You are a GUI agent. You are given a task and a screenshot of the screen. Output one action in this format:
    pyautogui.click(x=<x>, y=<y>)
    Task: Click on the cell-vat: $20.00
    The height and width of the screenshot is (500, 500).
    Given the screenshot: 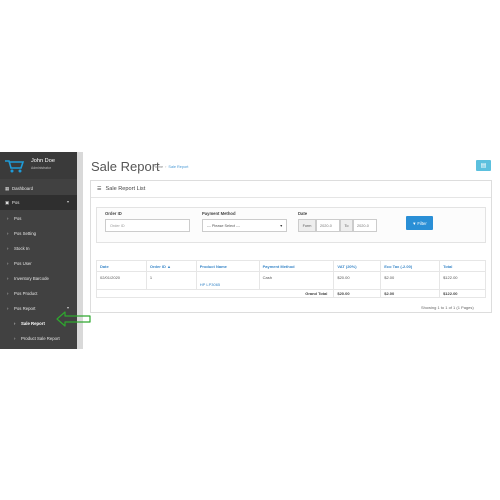 What is the action you would take?
    pyautogui.click(x=357, y=280)
    